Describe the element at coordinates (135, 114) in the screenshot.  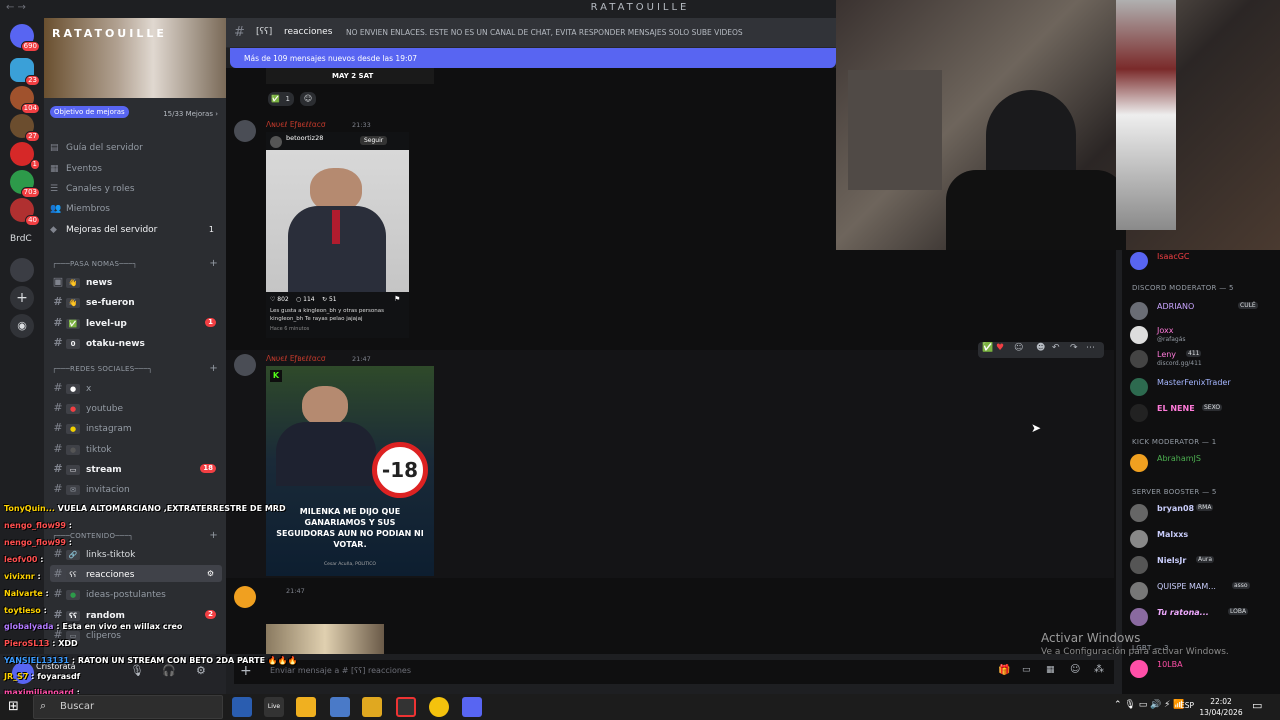
I see `boost-goal: Objetivo de mejoras 15/33 Mejoras ›` at that location.